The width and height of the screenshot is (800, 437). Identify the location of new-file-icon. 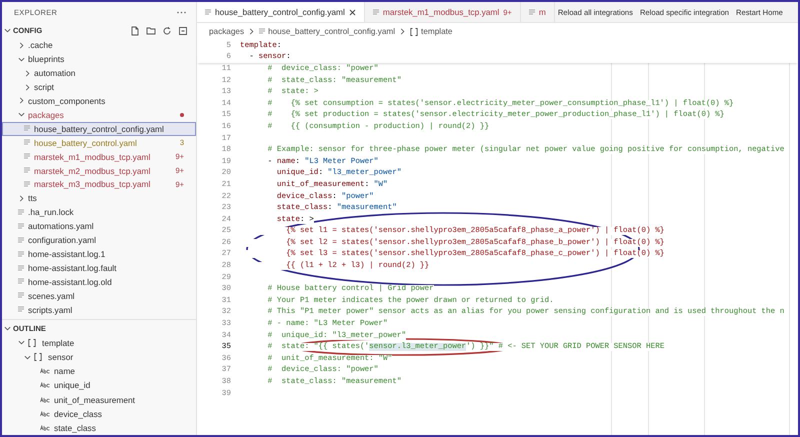
(135, 31).